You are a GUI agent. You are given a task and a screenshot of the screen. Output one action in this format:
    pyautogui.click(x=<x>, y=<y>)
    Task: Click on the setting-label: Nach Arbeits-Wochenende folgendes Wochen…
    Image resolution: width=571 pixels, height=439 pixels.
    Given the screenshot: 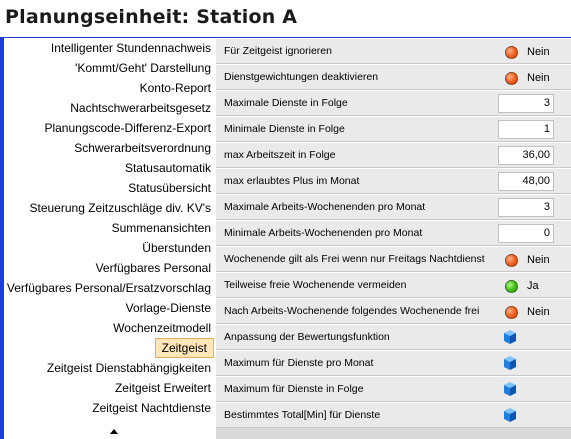 What is the action you would take?
    pyautogui.click(x=352, y=311)
    